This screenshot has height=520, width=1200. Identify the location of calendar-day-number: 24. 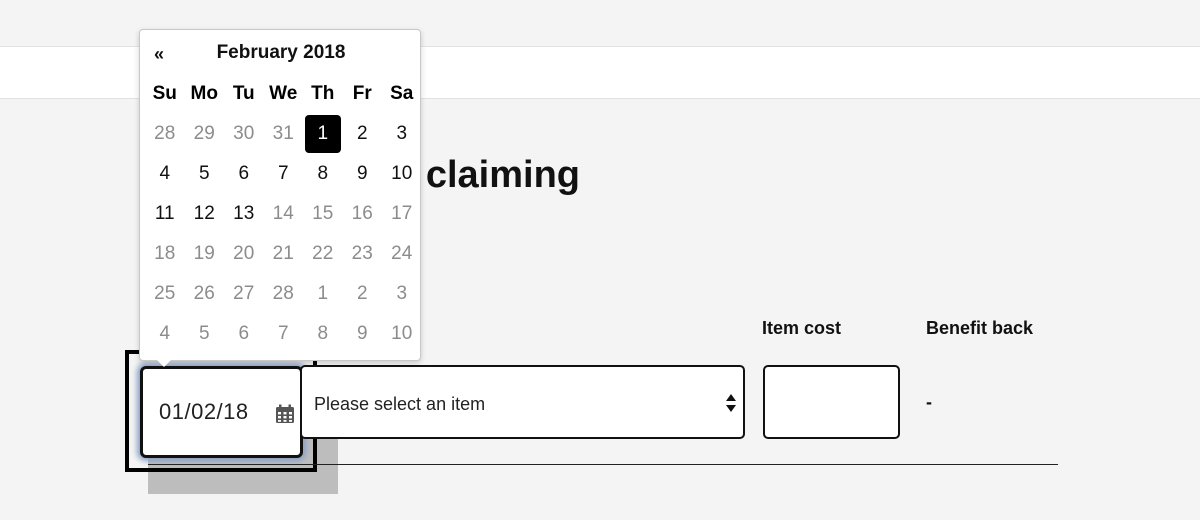
(402, 253).